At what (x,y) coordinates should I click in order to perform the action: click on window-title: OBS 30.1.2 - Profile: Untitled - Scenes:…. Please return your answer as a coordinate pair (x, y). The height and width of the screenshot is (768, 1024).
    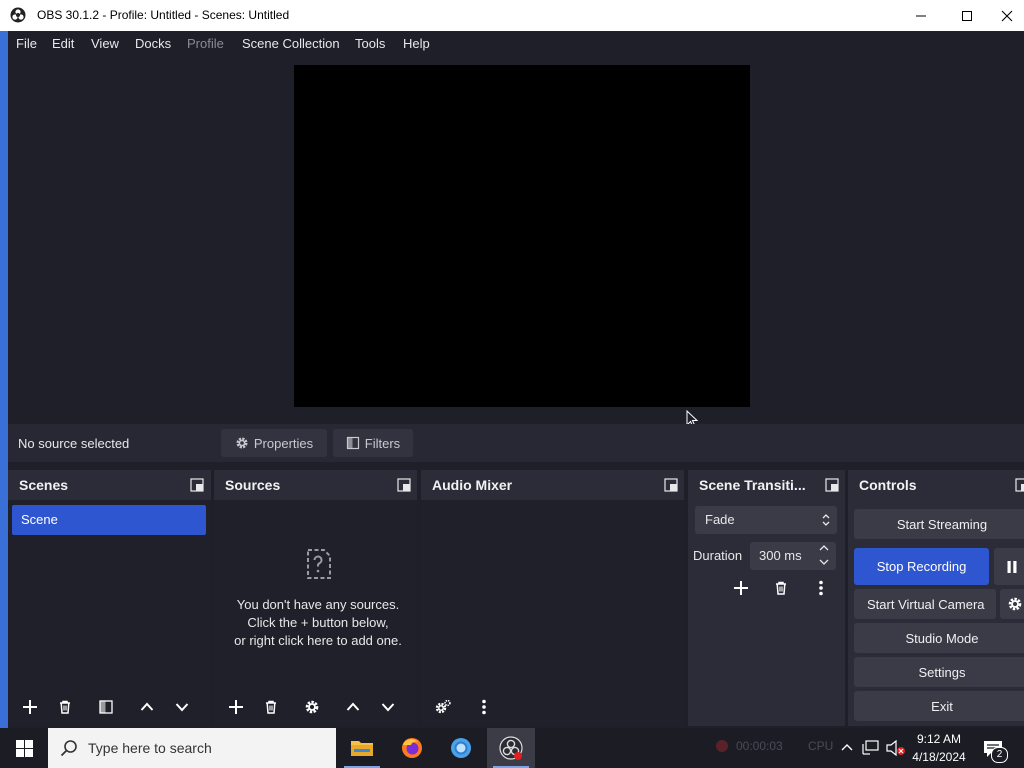
    Looking at the image, I should click on (163, 15).